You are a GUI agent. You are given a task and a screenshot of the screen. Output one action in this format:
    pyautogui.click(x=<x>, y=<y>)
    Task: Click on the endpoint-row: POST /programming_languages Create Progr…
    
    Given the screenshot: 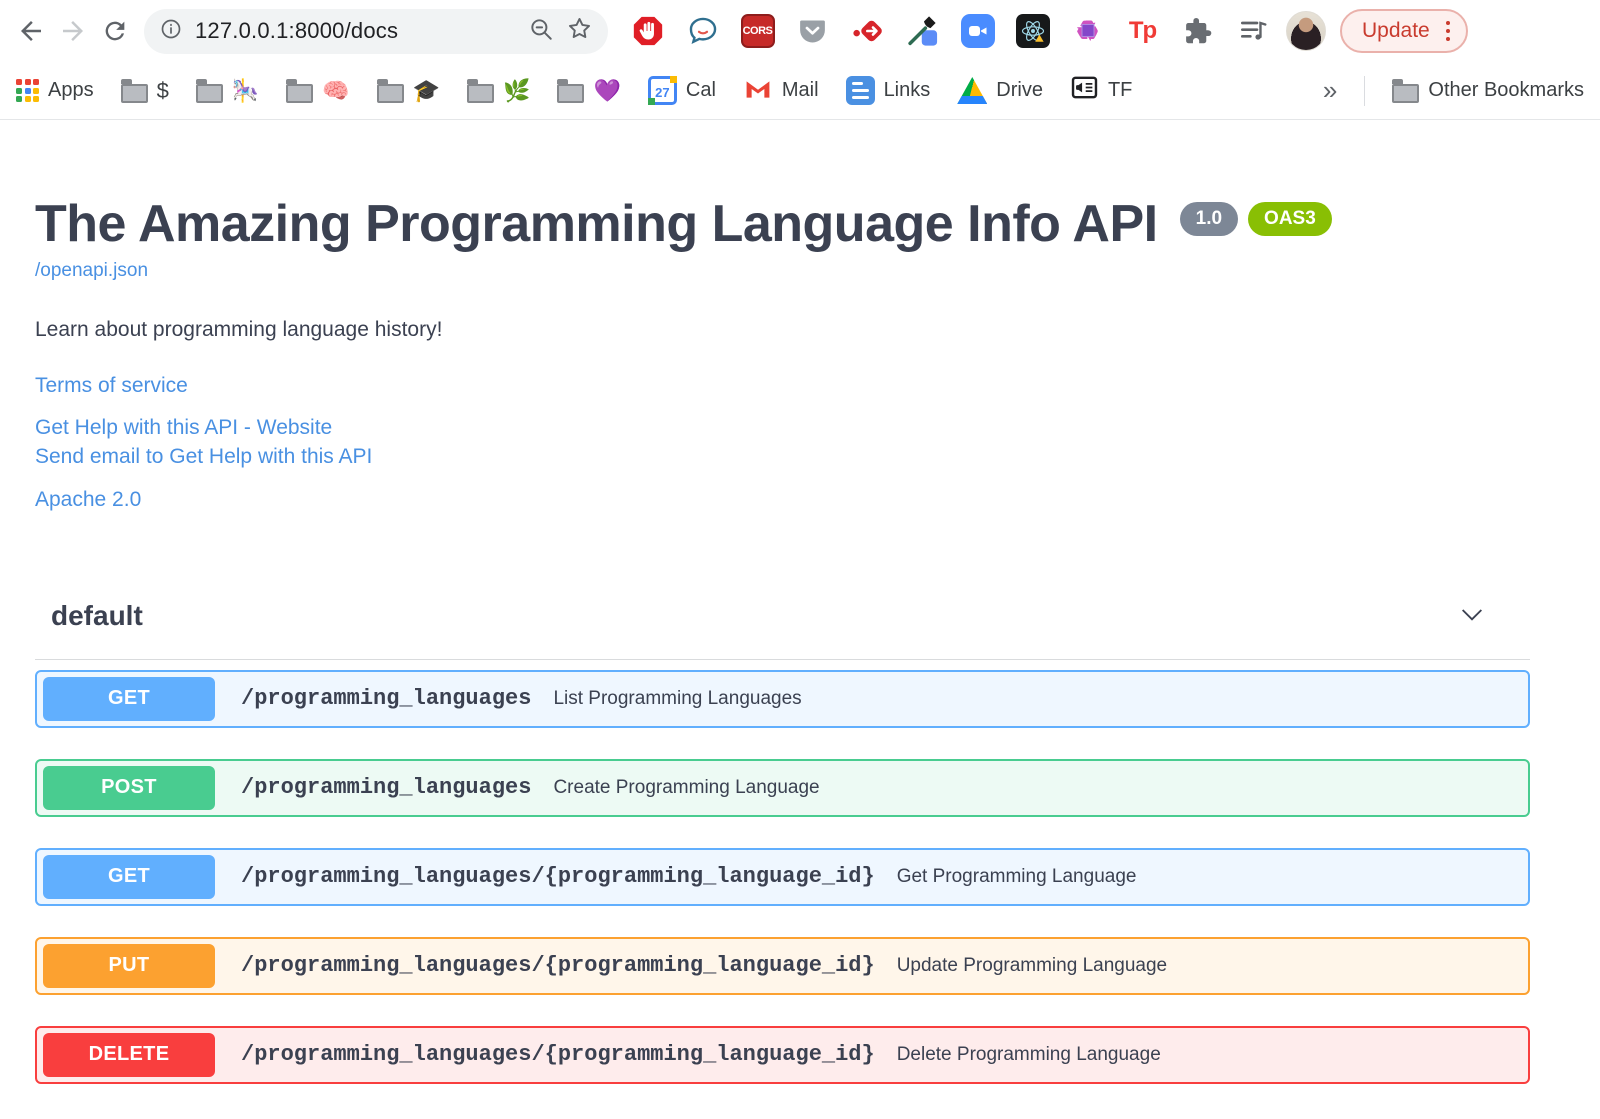 What is the action you would take?
    pyautogui.click(x=782, y=787)
    